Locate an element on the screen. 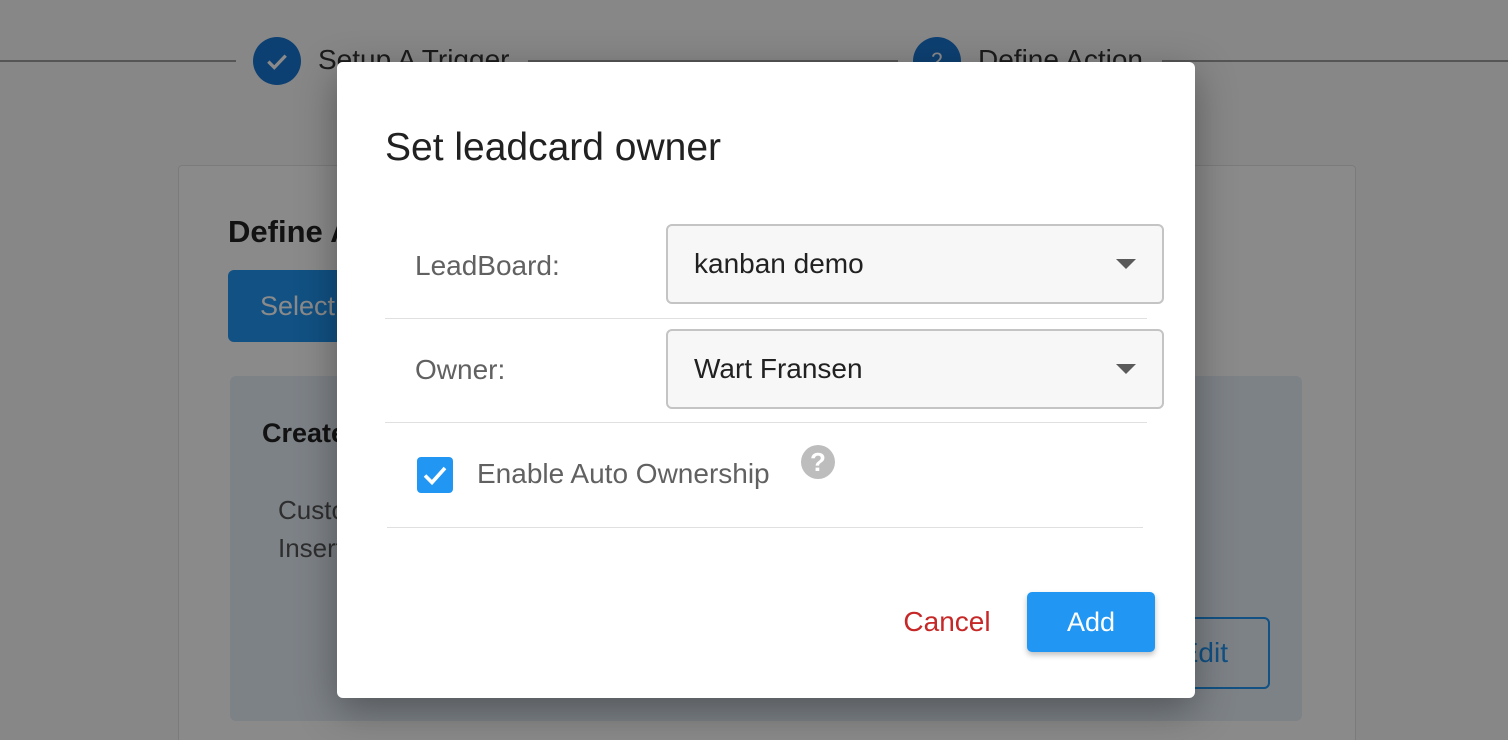 The width and height of the screenshot is (1508, 740). add-button: Add is located at coordinates (1091, 622).